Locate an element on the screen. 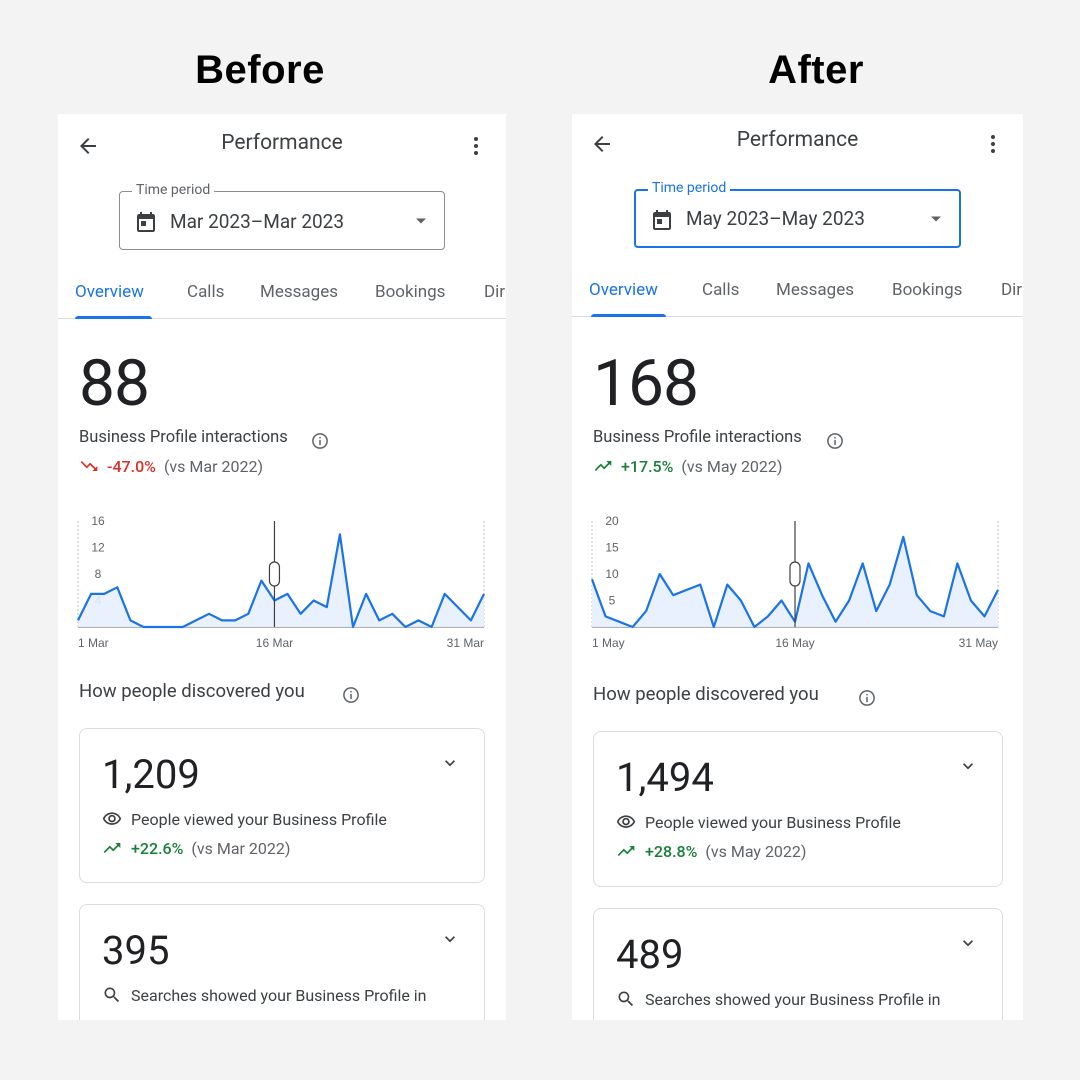 The height and width of the screenshot is (1080, 1080). x-tick-label: 16 Mar is located at coordinates (274, 643).